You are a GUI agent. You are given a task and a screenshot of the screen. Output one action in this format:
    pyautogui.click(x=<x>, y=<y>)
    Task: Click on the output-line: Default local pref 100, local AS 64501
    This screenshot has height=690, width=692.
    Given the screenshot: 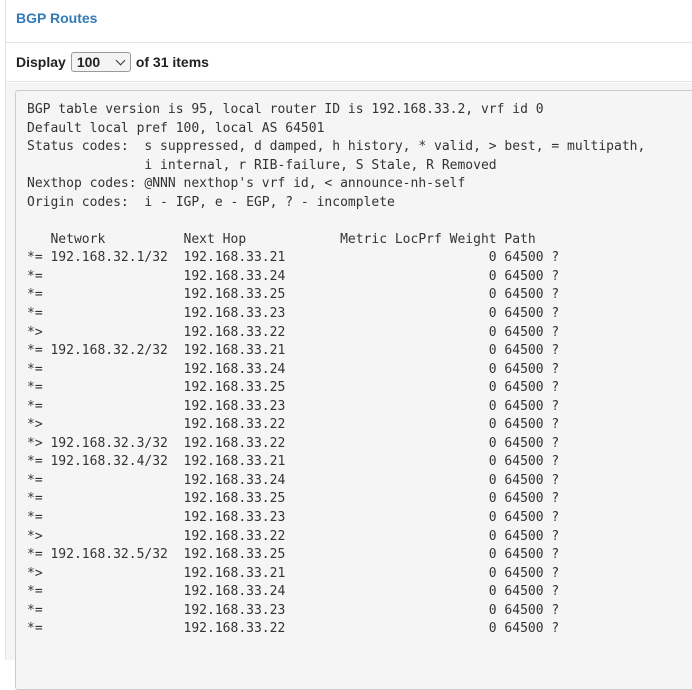 What is the action you would take?
    pyautogui.click(x=176, y=128)
    